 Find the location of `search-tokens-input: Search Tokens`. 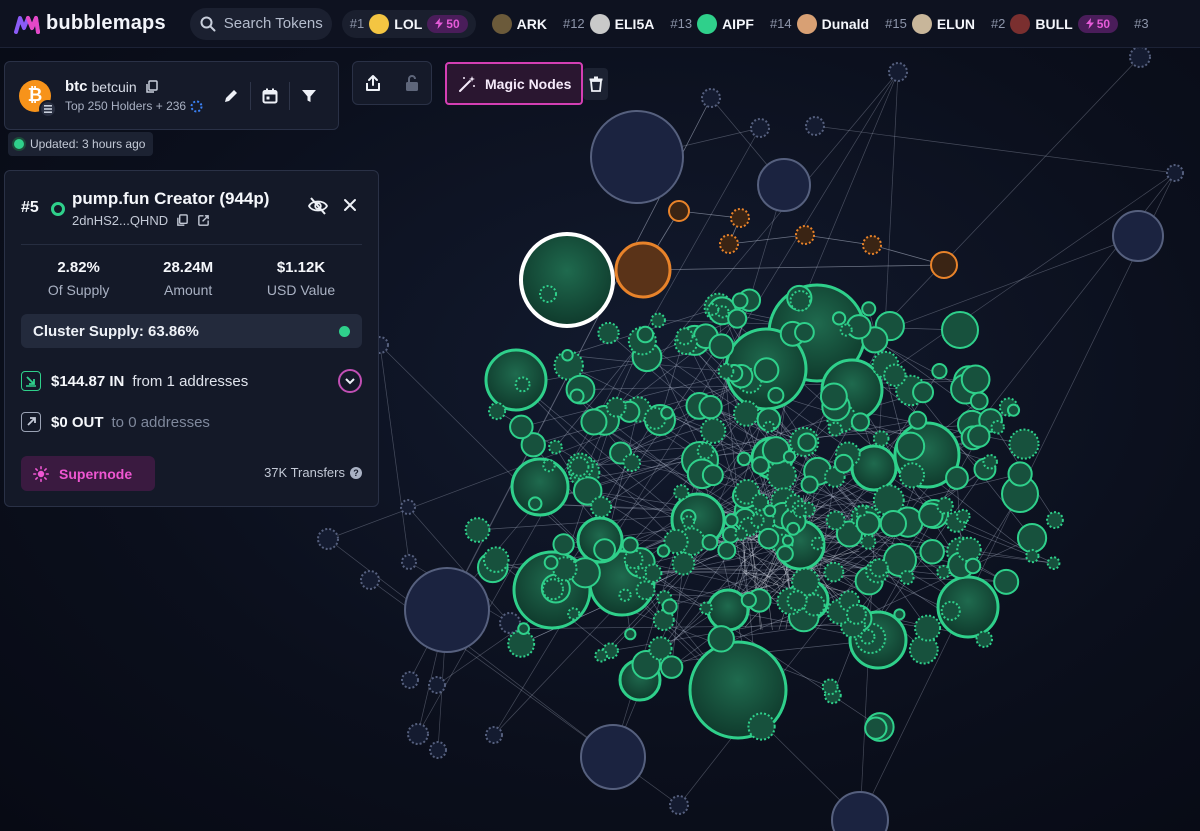

search-tokens-input: Search Tokens is located at coordinates (260, 23).